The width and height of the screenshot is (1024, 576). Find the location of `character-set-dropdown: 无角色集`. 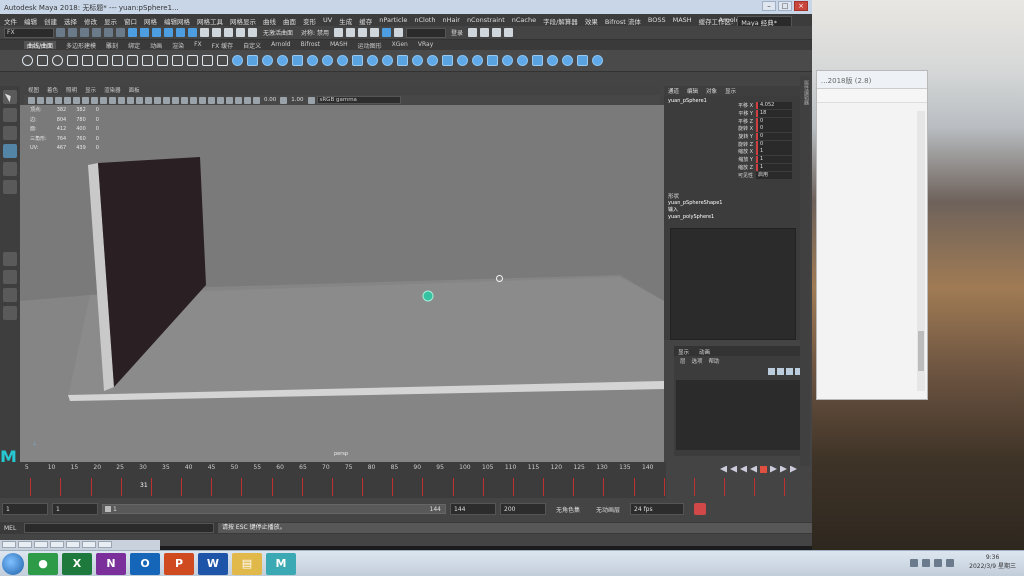

character-set-dropdown: 无角色集 is located at coordinates (568, 509).